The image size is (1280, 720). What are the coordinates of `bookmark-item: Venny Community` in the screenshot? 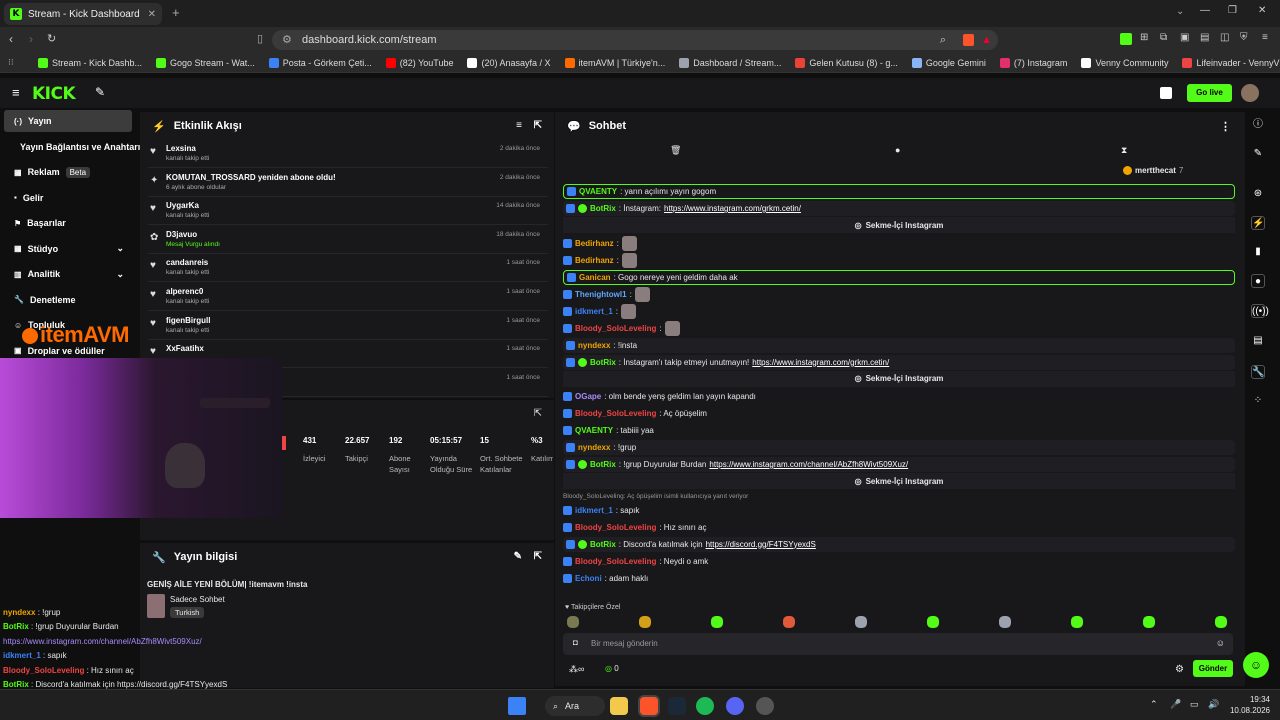 It's located at (1124, 62).